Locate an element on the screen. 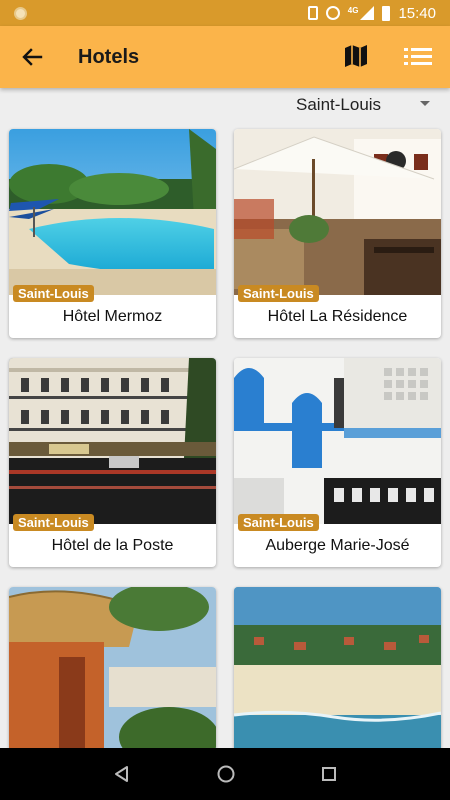  list-icon is located at coordinates (418, 56).